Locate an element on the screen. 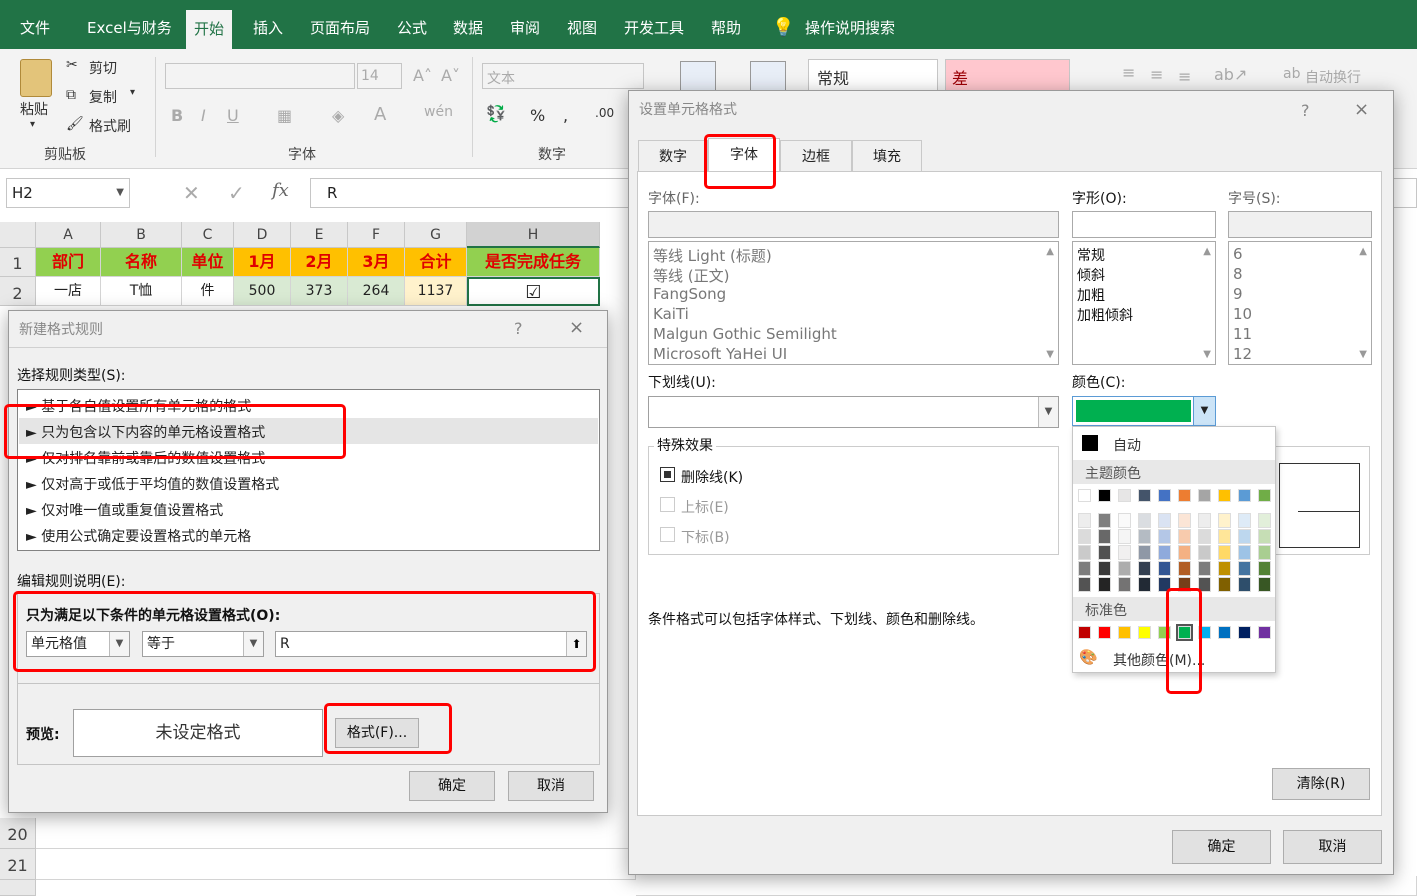 The height and width of the screenshot is (896, 1417). font-style-list: 常规 倾斜 加粗 加粗倾斜 ▲ ▼ is located at coordinates (1144, 303).